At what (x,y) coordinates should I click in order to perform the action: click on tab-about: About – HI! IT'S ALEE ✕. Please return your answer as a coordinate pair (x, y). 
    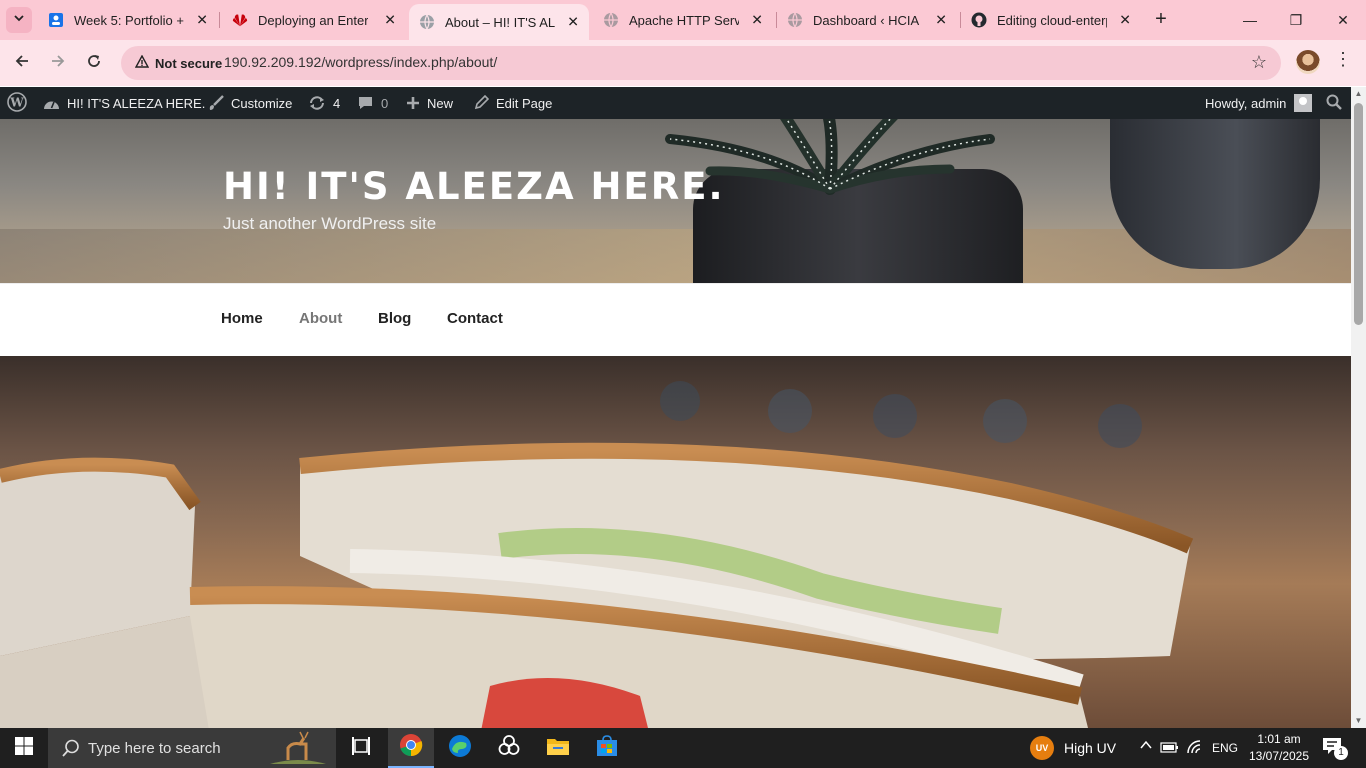
    Looking at the image, I should click on (499, 22).